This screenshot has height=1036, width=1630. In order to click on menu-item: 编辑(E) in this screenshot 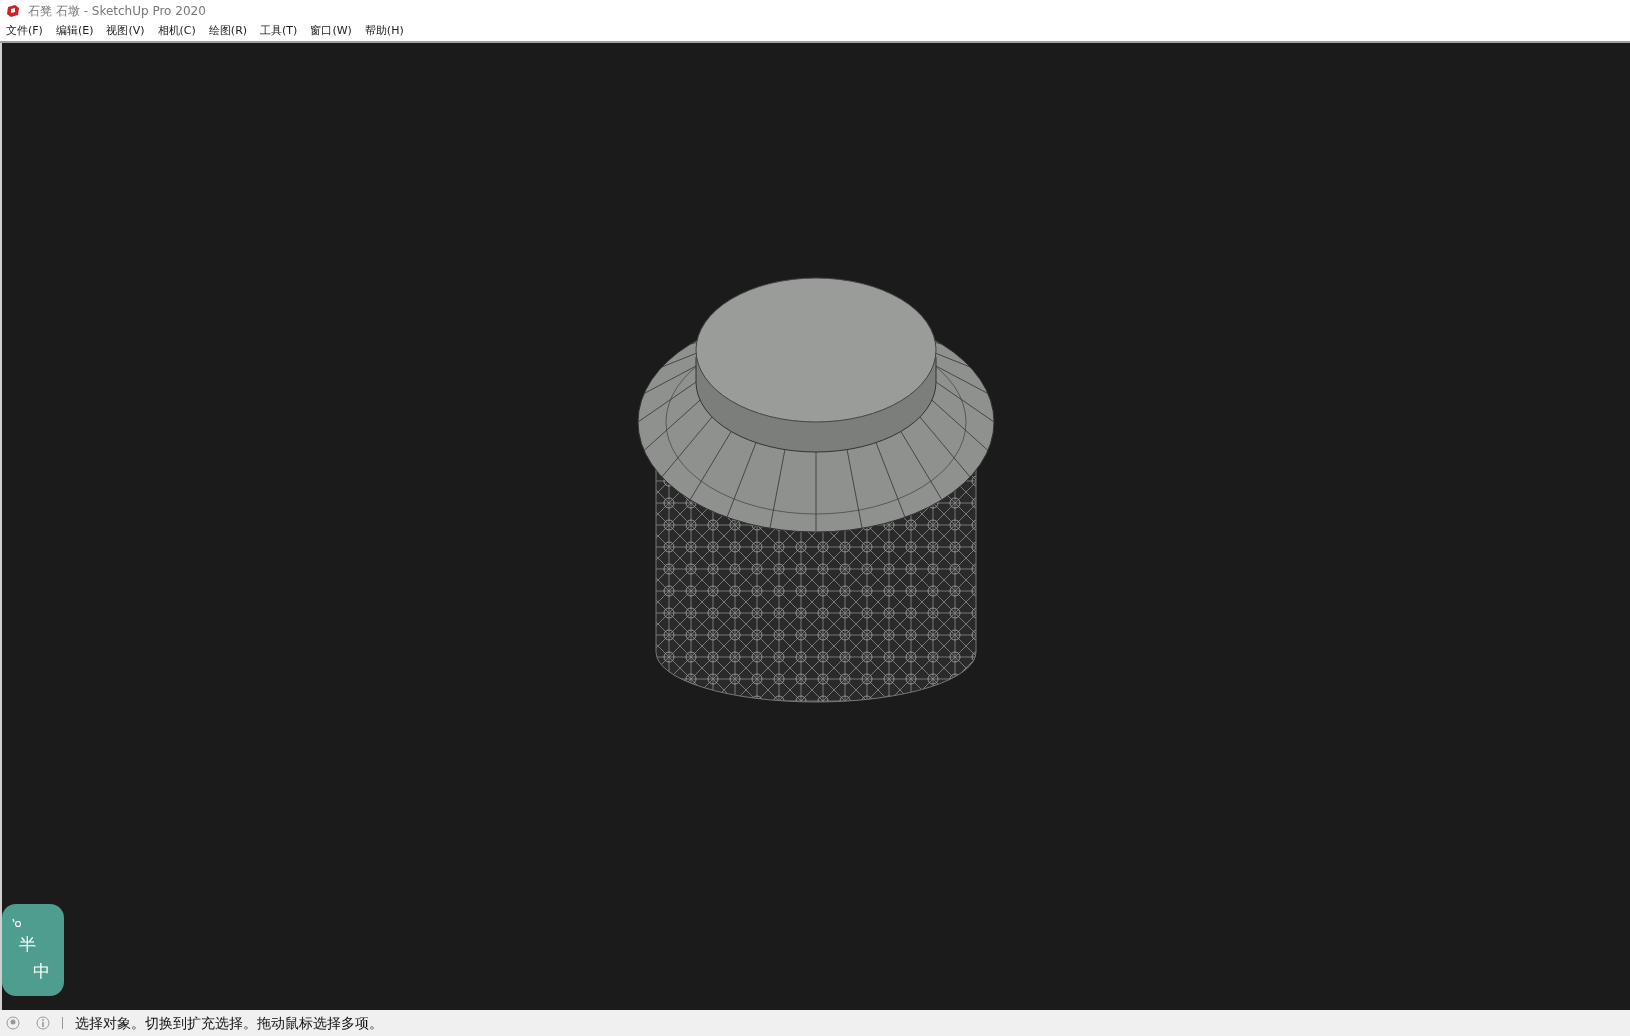, I will do `click(74, 31)`.